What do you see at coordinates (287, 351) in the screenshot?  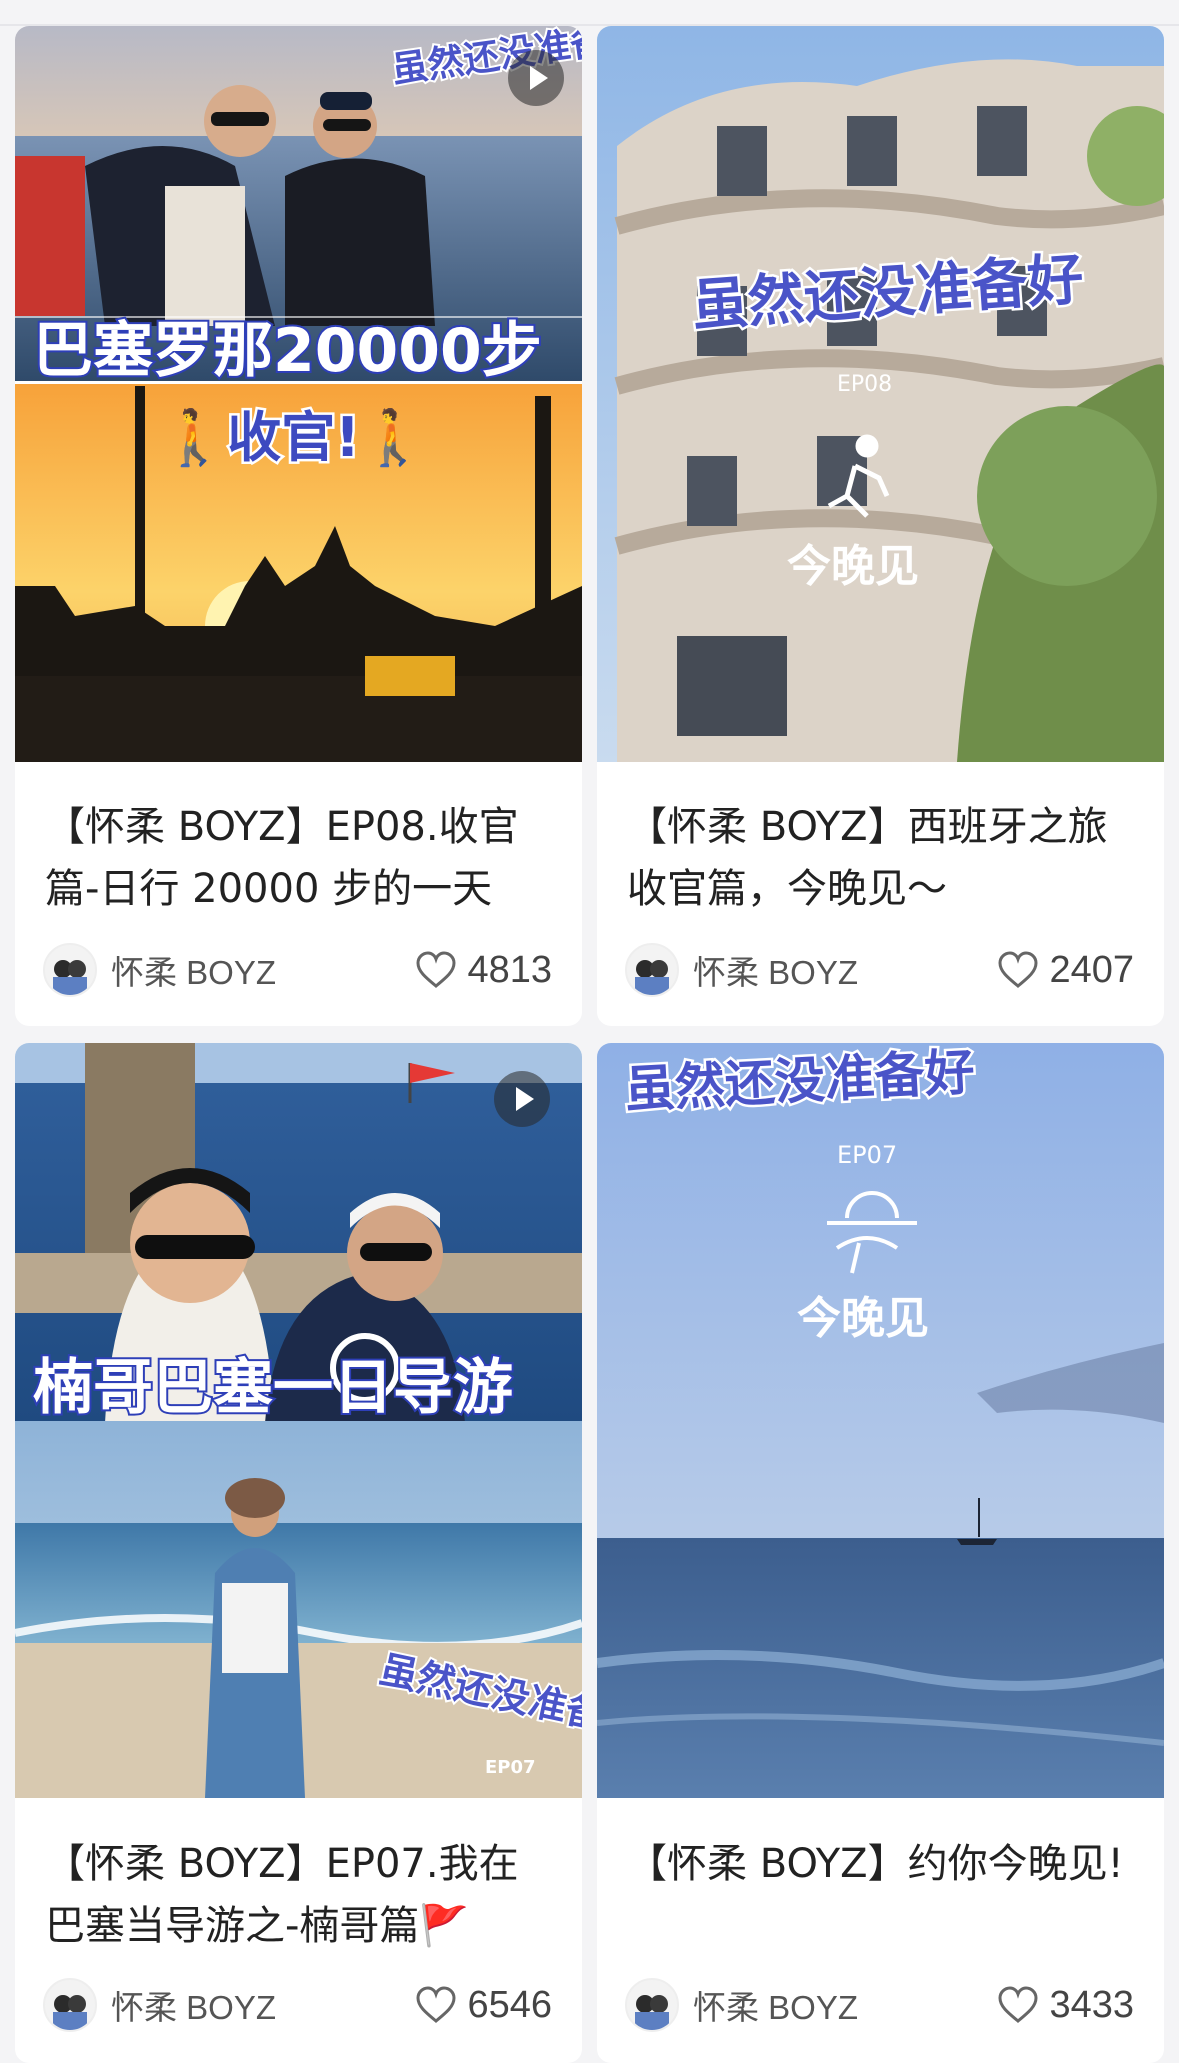 I see `cover-headline: 巴塞罗那20000步` at bounding box center [287, 351].